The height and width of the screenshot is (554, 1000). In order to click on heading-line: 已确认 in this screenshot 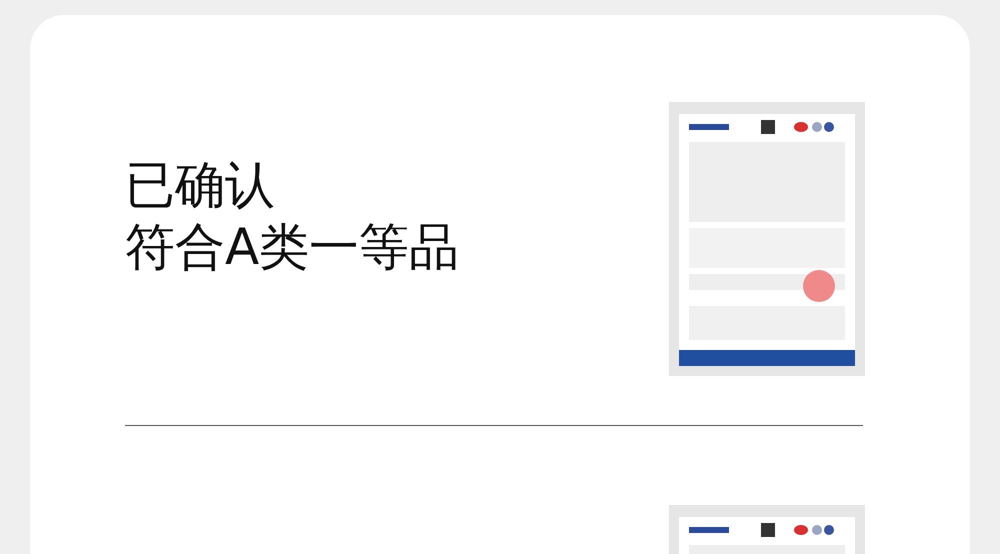, I will do `click(200, 185)`.